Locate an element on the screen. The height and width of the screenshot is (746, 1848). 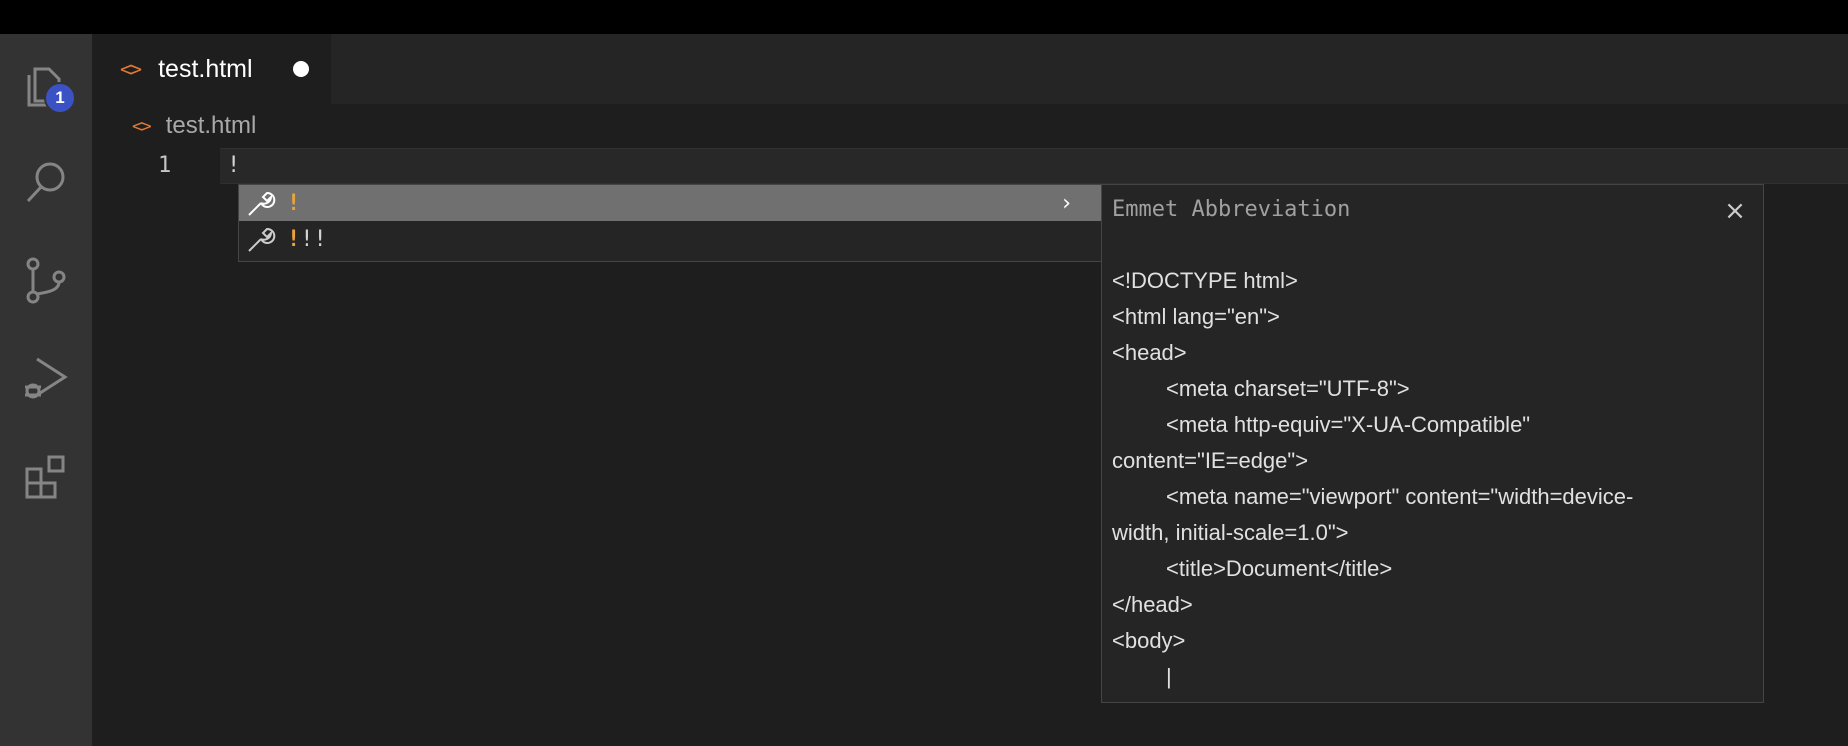
run-debug-icon is located at coordinates (46, 378).